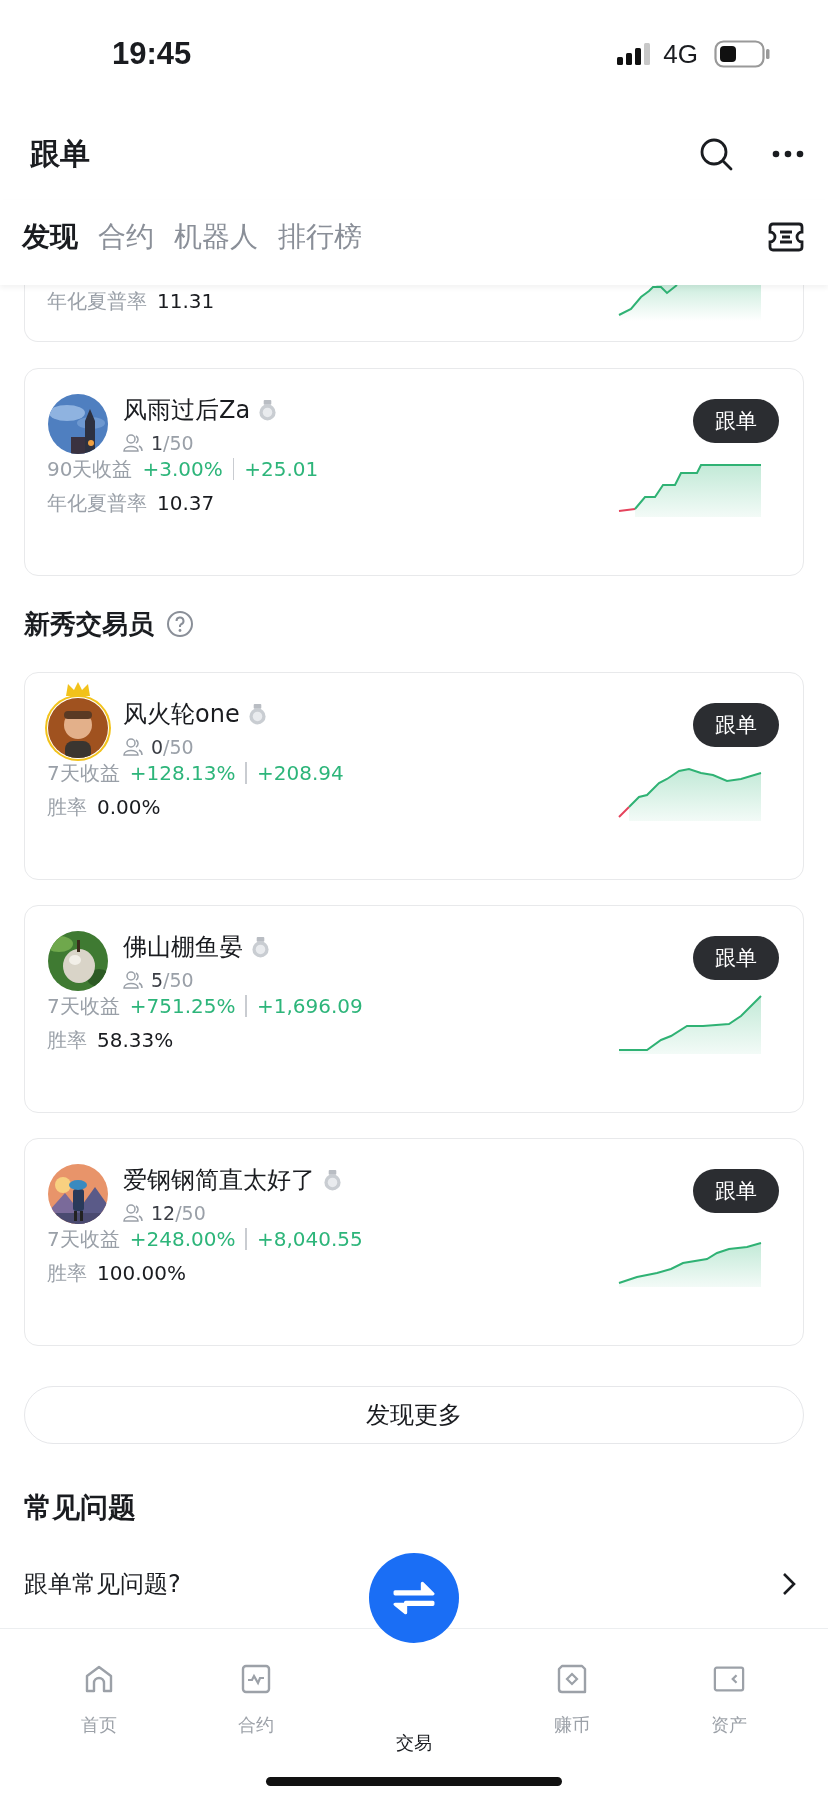 The image size is (828, 1800). Describe the element at coordinates (414, 776) in the screenshot. I see `trader-card: 风火轮one 0/50 跟单 7天收益 +128.13% +208.94 胜率 0.00%` at that location.